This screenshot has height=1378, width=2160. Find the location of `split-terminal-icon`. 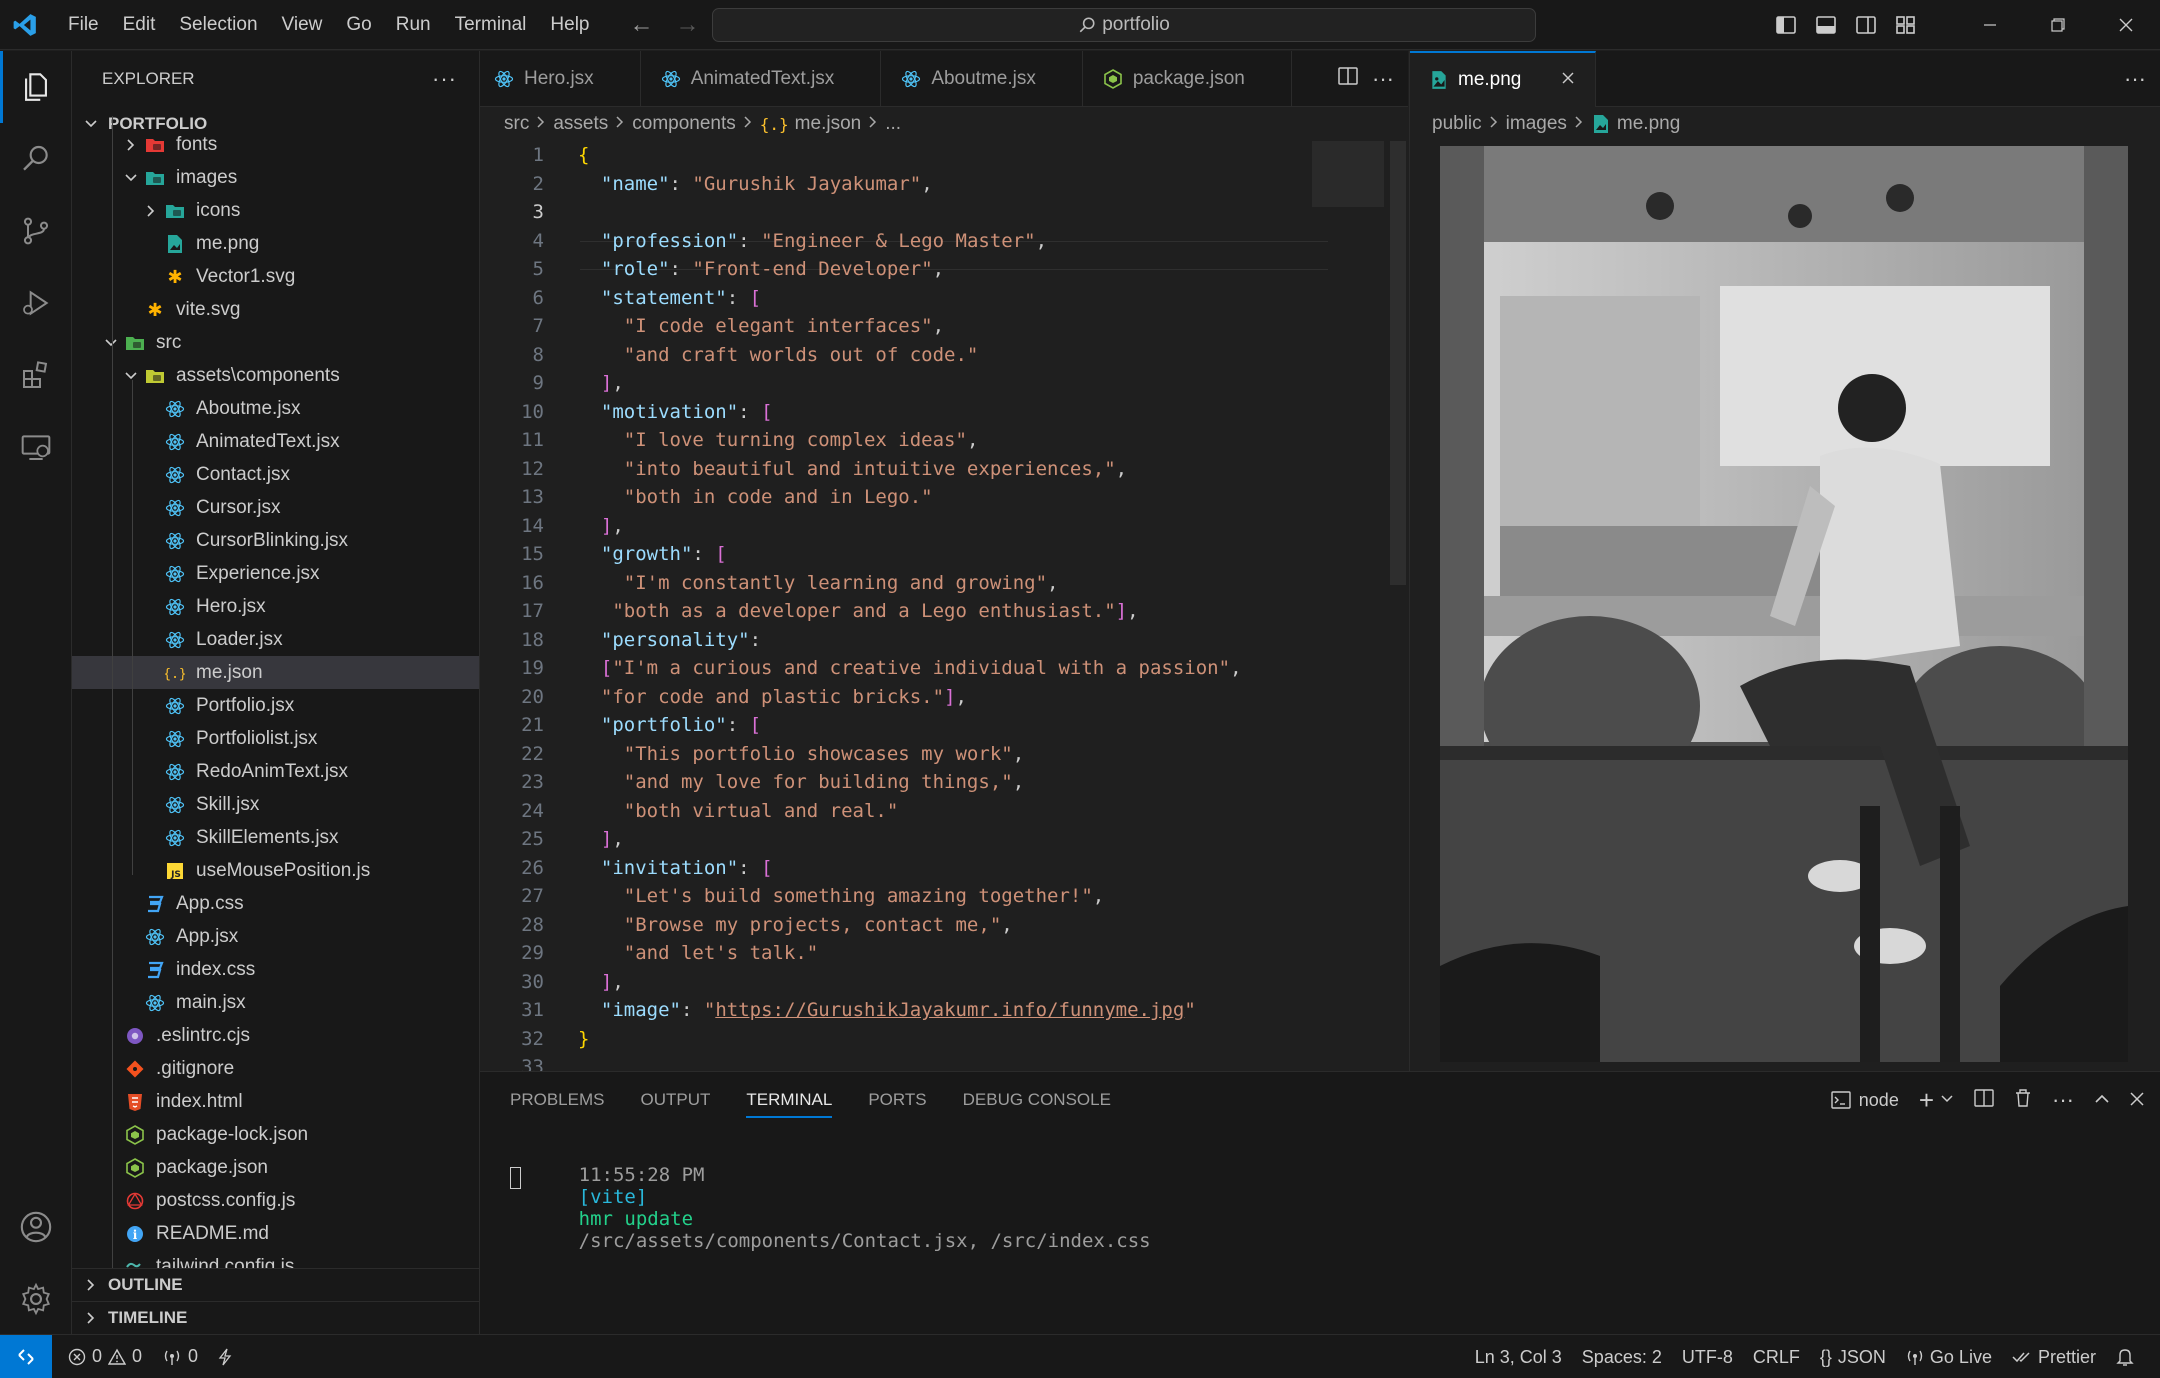

split-terminal-icon is located at coordinates (1984, 1100).